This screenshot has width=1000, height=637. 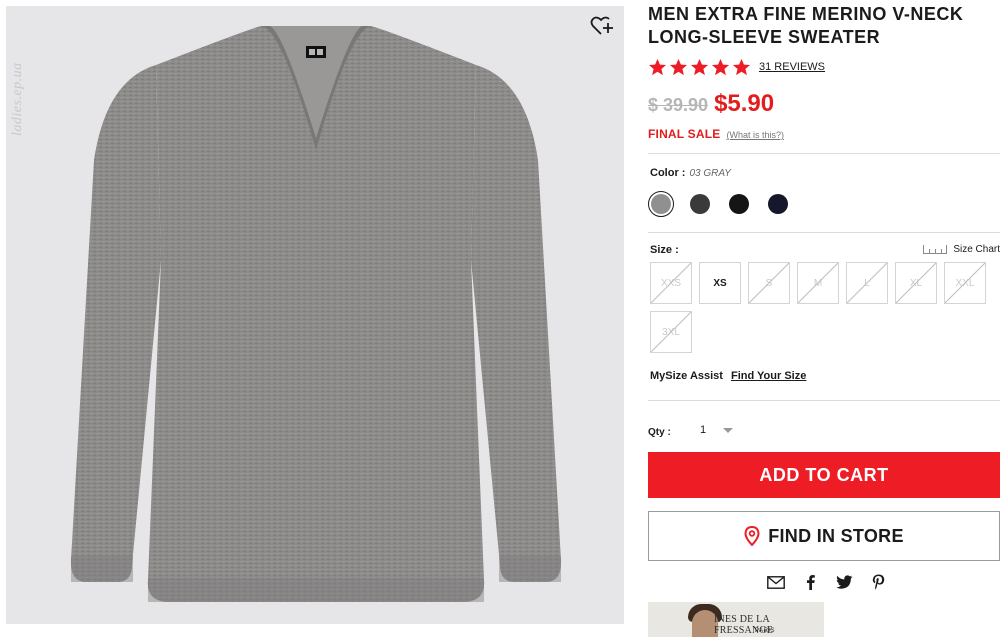 What do you see at coordinates (17, 99) in the screenshot?
I see `watermark: ladies.ep.ua` at bounding box center [17, 99].